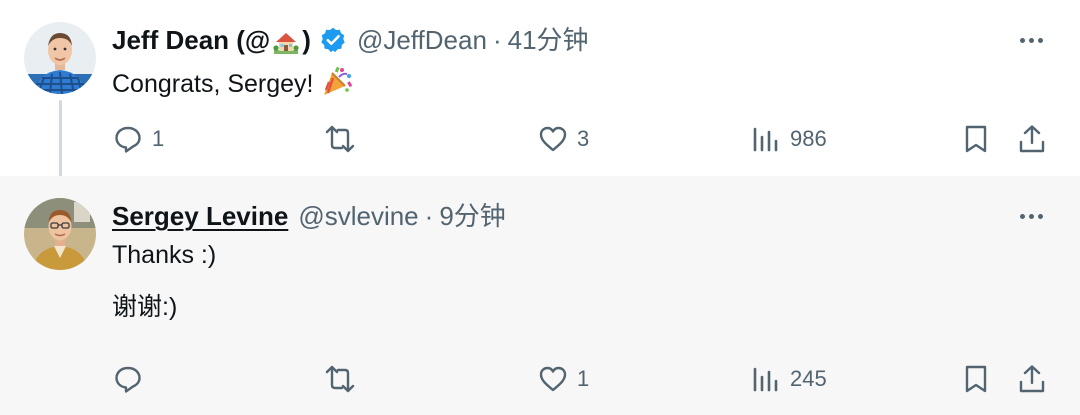 This screenshot has width=1080, height=415. I want to click on reply-button: 1, so click(138, 139).